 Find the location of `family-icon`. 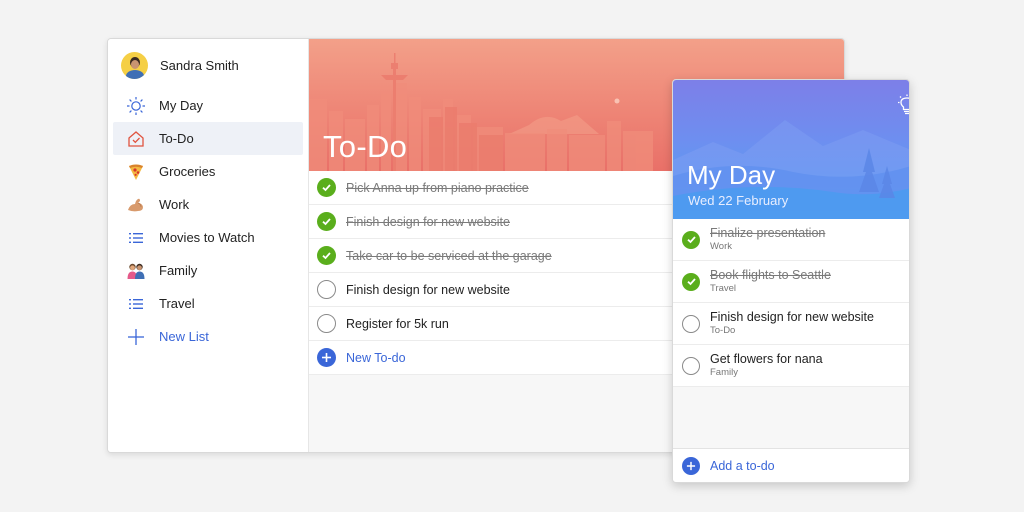

family-icon is located at coordinates (136, 271).